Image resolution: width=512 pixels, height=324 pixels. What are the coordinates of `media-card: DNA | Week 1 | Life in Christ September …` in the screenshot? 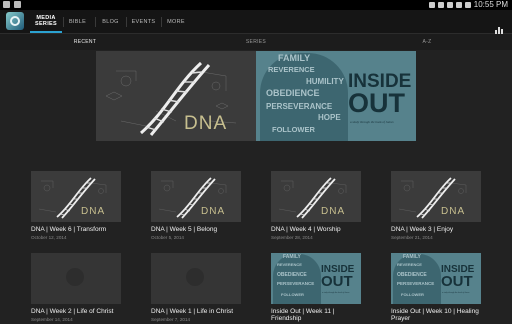 It's located at (196, 287).